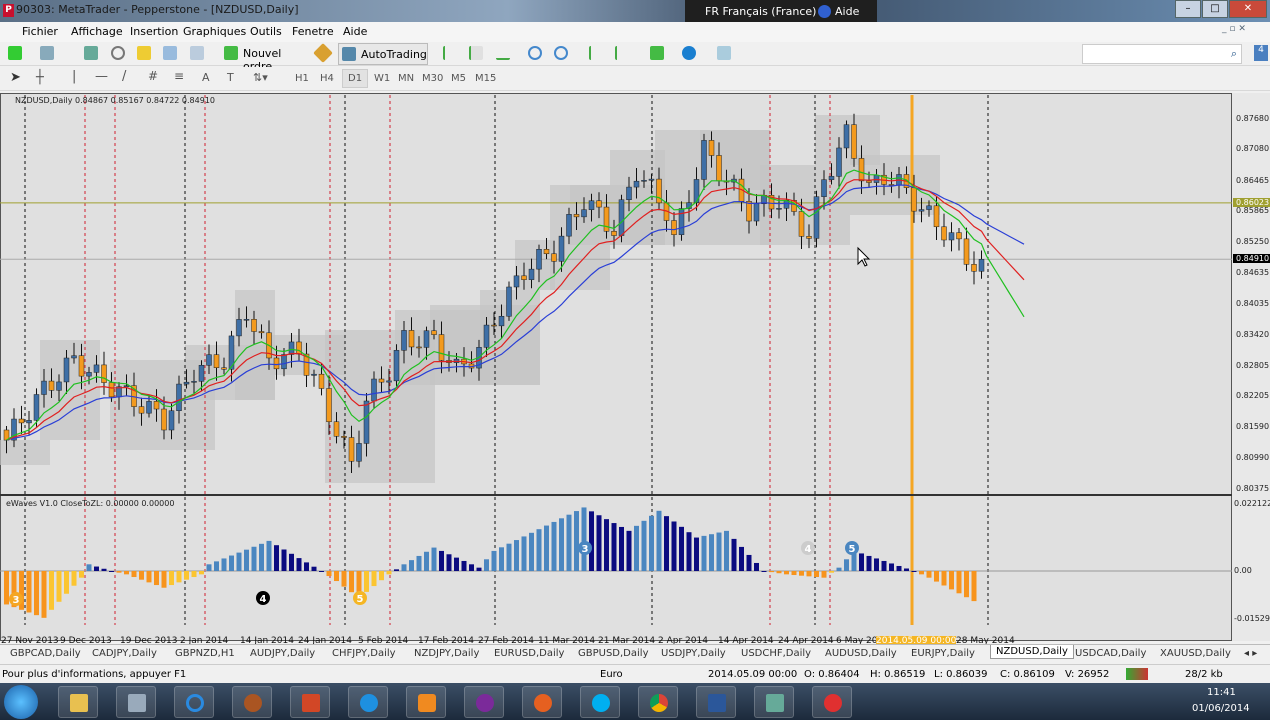 This screenshot has width=1270, height=720. Describe the element at coordinates (1032, 652) in the screenshot. I see `chart-tab: NZDUSD,Daily` at that location.